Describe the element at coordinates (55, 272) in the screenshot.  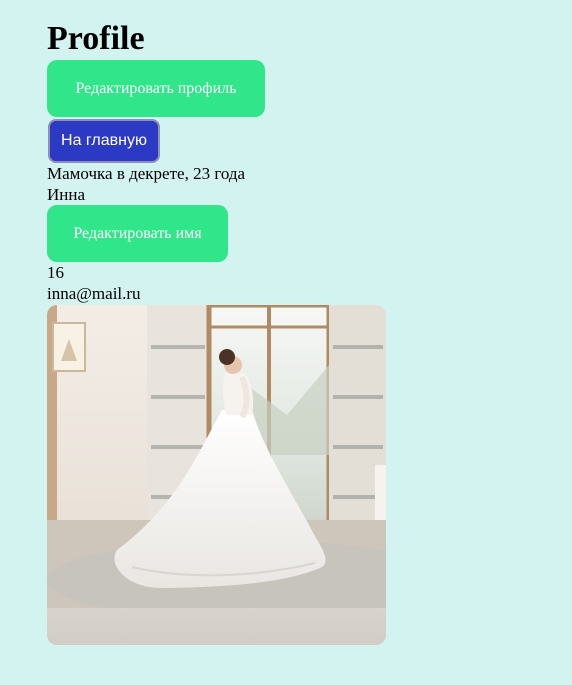
I see `profile-age: 16` at that location.